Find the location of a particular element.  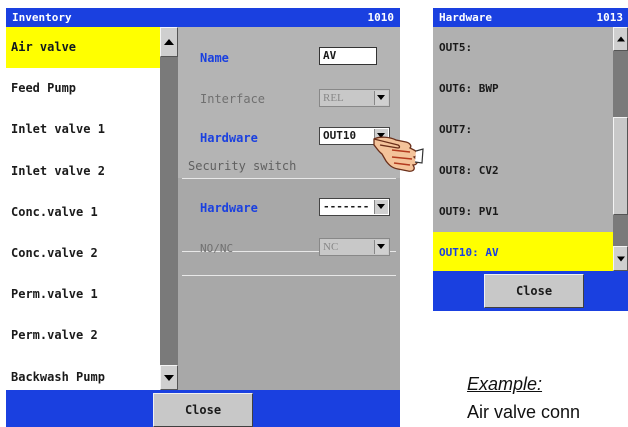

interface-label: Interface is located at coordinates (233, 99).